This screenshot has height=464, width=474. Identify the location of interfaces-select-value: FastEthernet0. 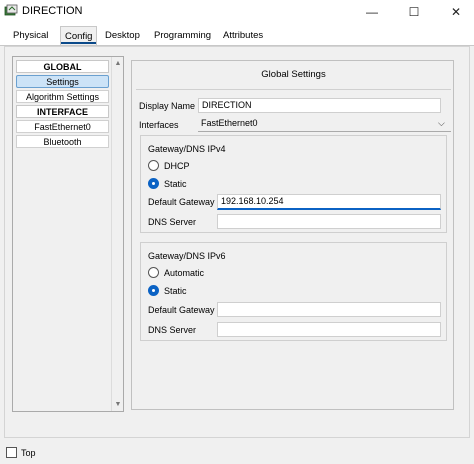
(229, 123).